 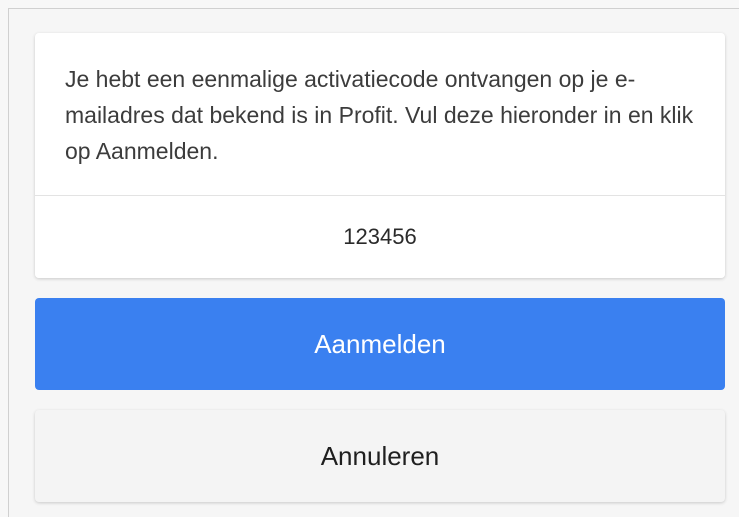 What do you see at coordinates (380, 237) in the screenshot?
I see `activation-code-input` at bounding box center [380, 237].